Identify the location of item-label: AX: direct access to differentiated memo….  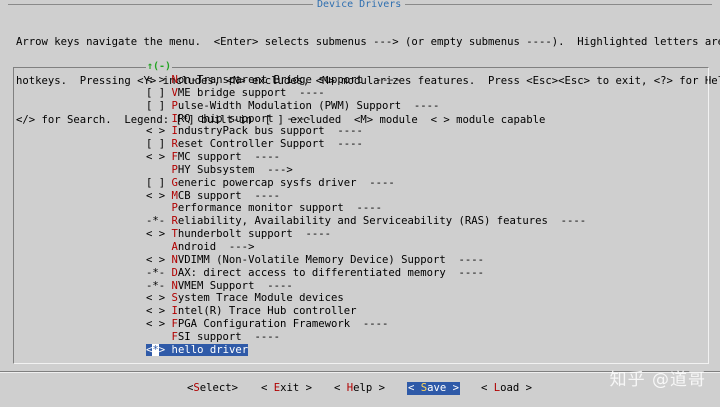
(331, 272).